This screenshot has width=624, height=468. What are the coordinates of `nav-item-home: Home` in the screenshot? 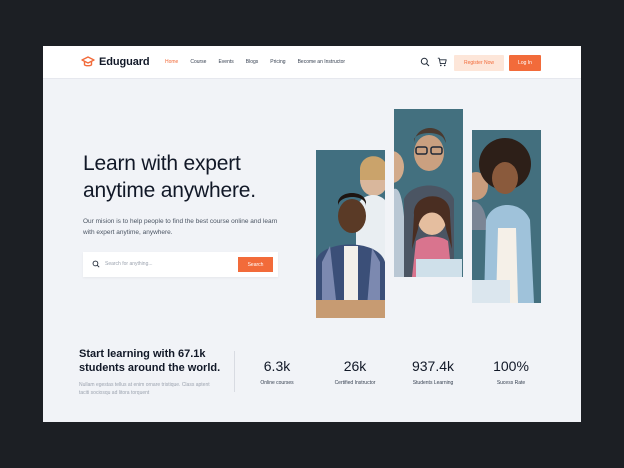 It's located at (171, 62).